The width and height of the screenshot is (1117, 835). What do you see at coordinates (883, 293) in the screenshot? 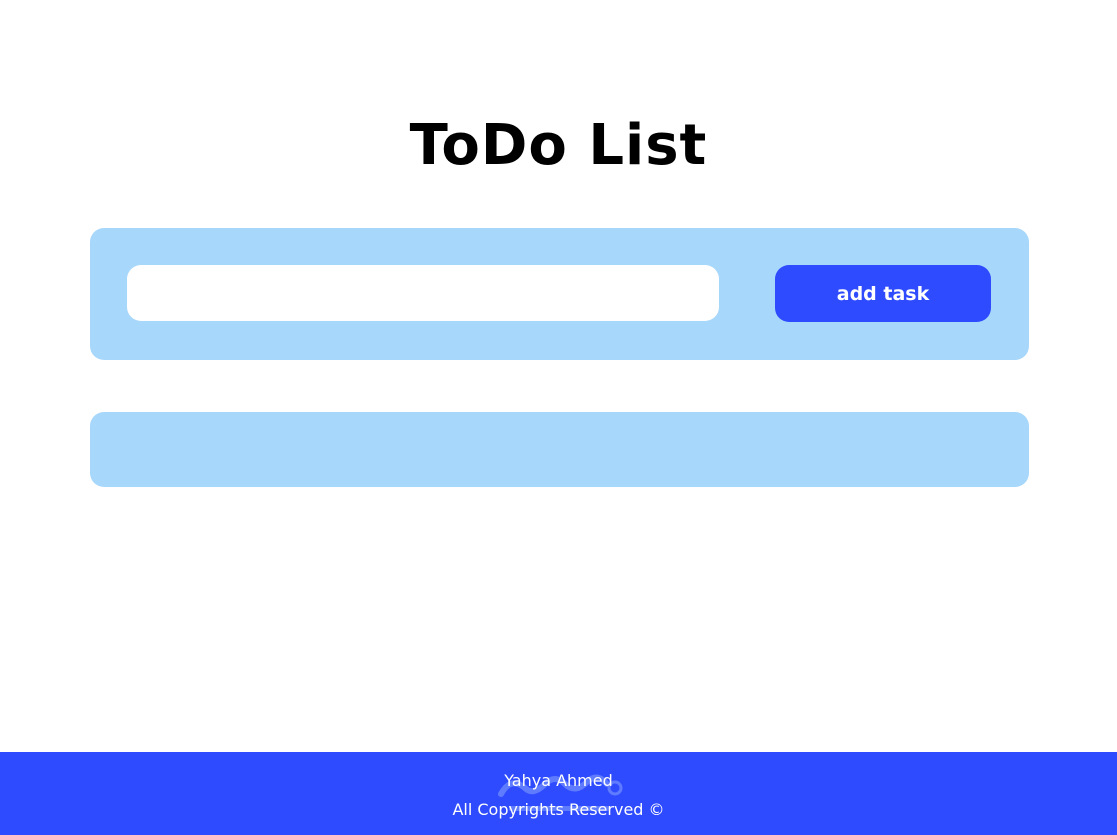
I see `add-task-button: add task` at bounding box center [883, 293].